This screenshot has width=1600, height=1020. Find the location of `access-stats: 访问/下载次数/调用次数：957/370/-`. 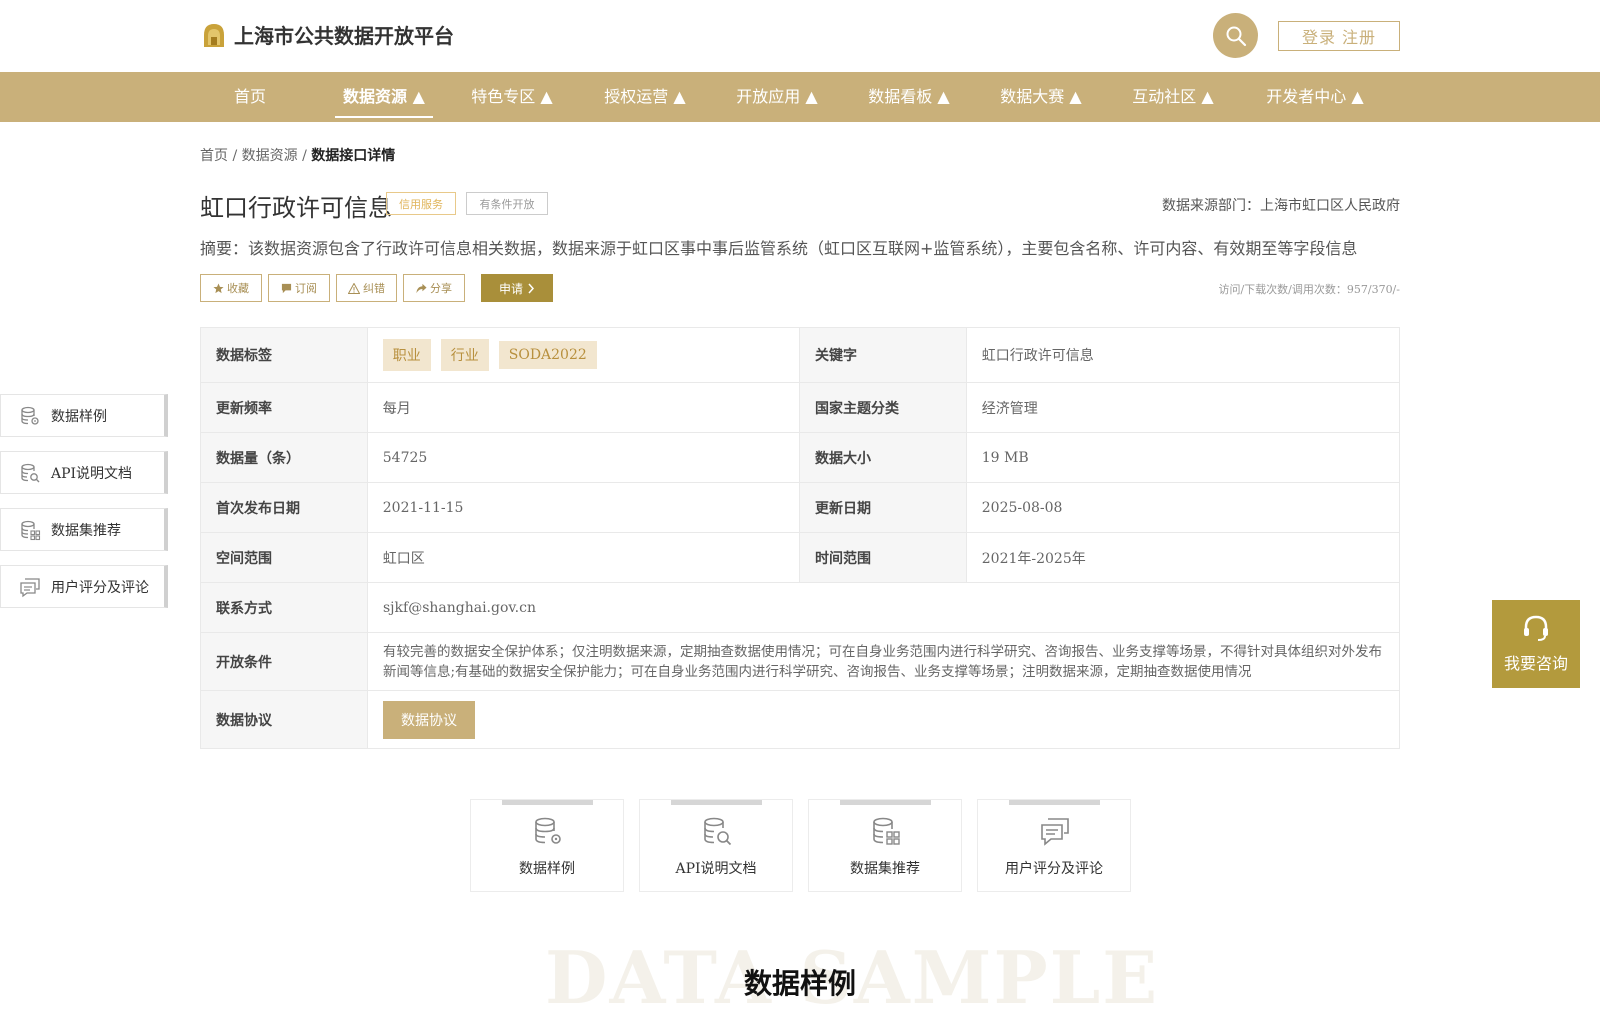

access-stats: 访问/下载次数/调用次数：957/370/- is located at coordinates (1309, 289).